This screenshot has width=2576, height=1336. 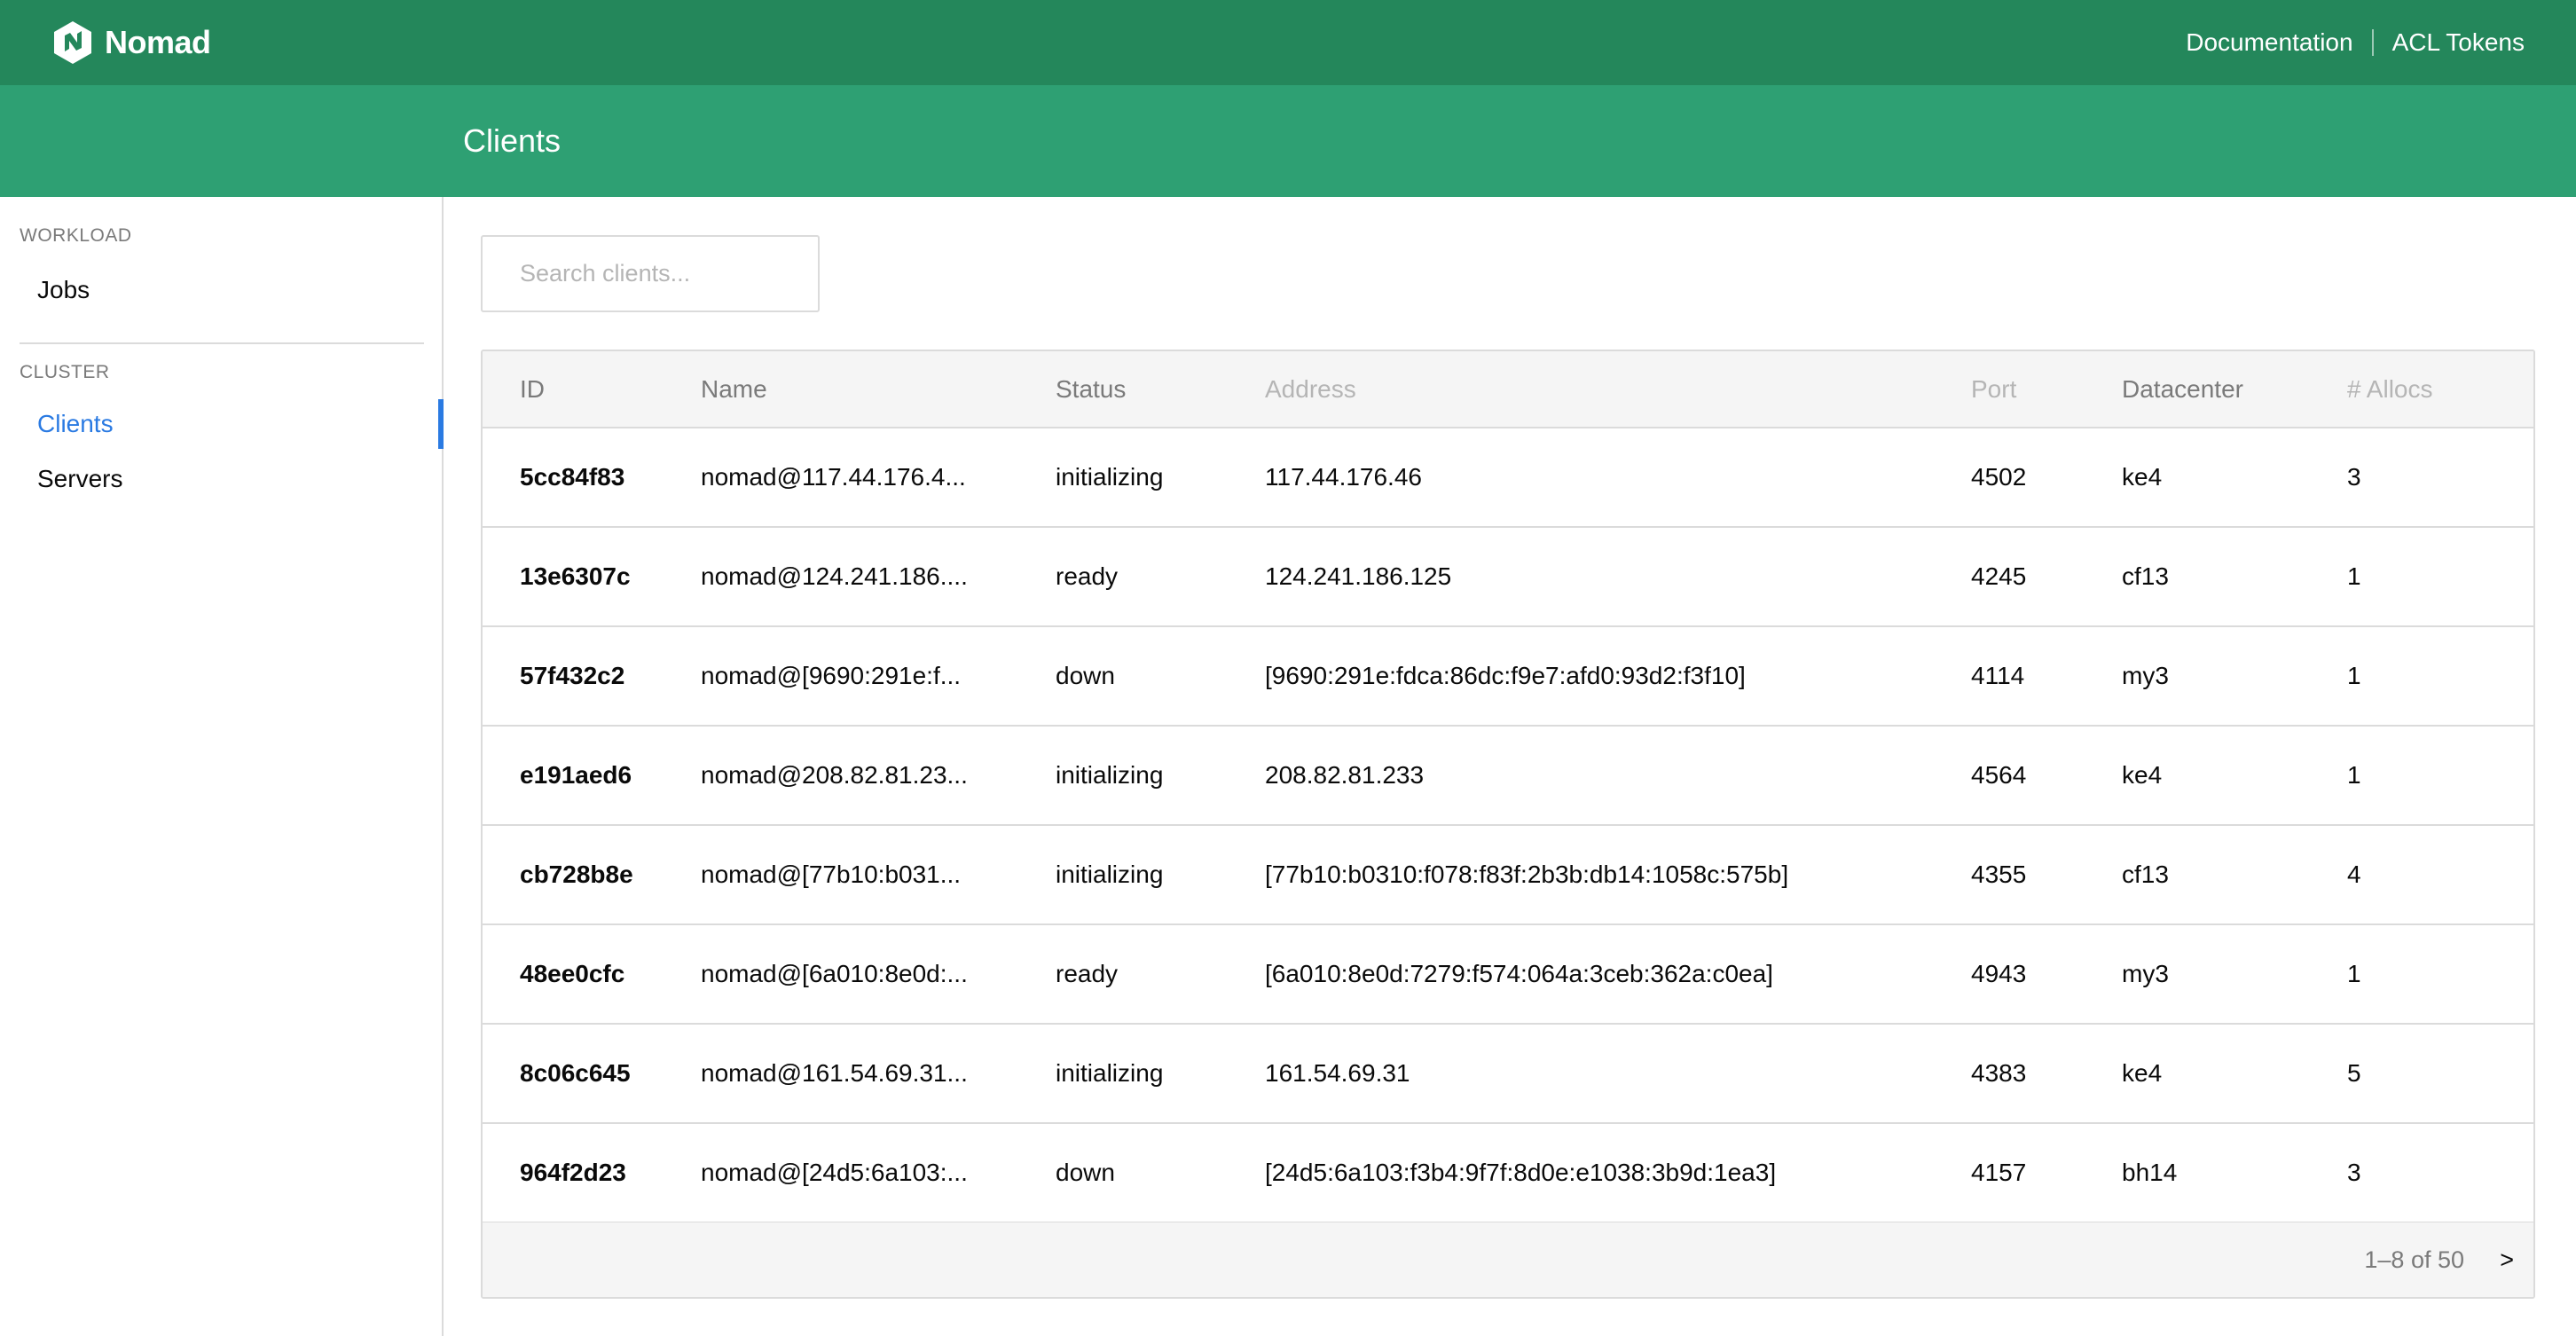 What do you see at coordinates (592, 1173) in the screenshot?
I see `client-id: 964f2d23` at bounding box center [592, 1173].